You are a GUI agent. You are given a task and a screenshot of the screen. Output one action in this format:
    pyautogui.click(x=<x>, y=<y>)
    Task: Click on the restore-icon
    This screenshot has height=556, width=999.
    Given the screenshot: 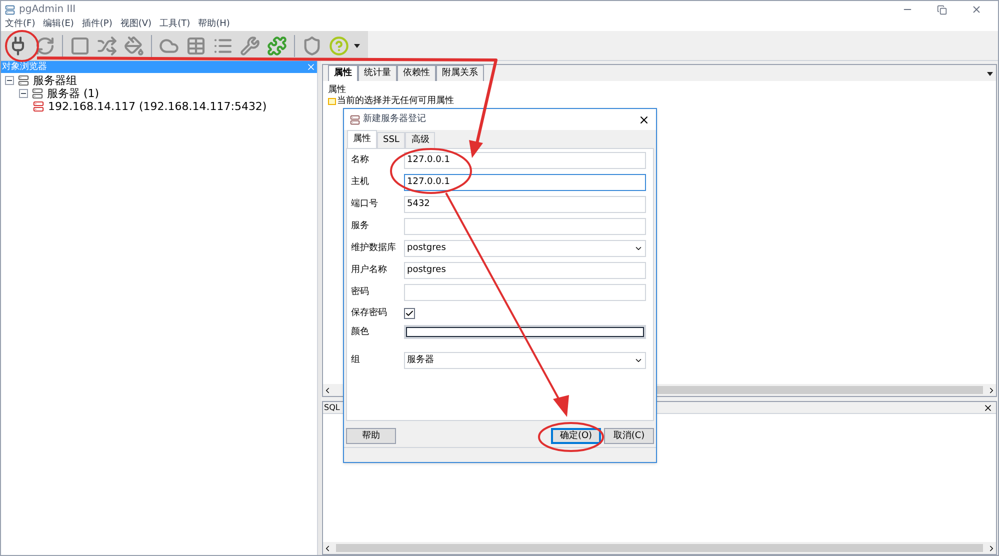 What is the action you would take?
    pyautogui.click(x=942, y=9)
    